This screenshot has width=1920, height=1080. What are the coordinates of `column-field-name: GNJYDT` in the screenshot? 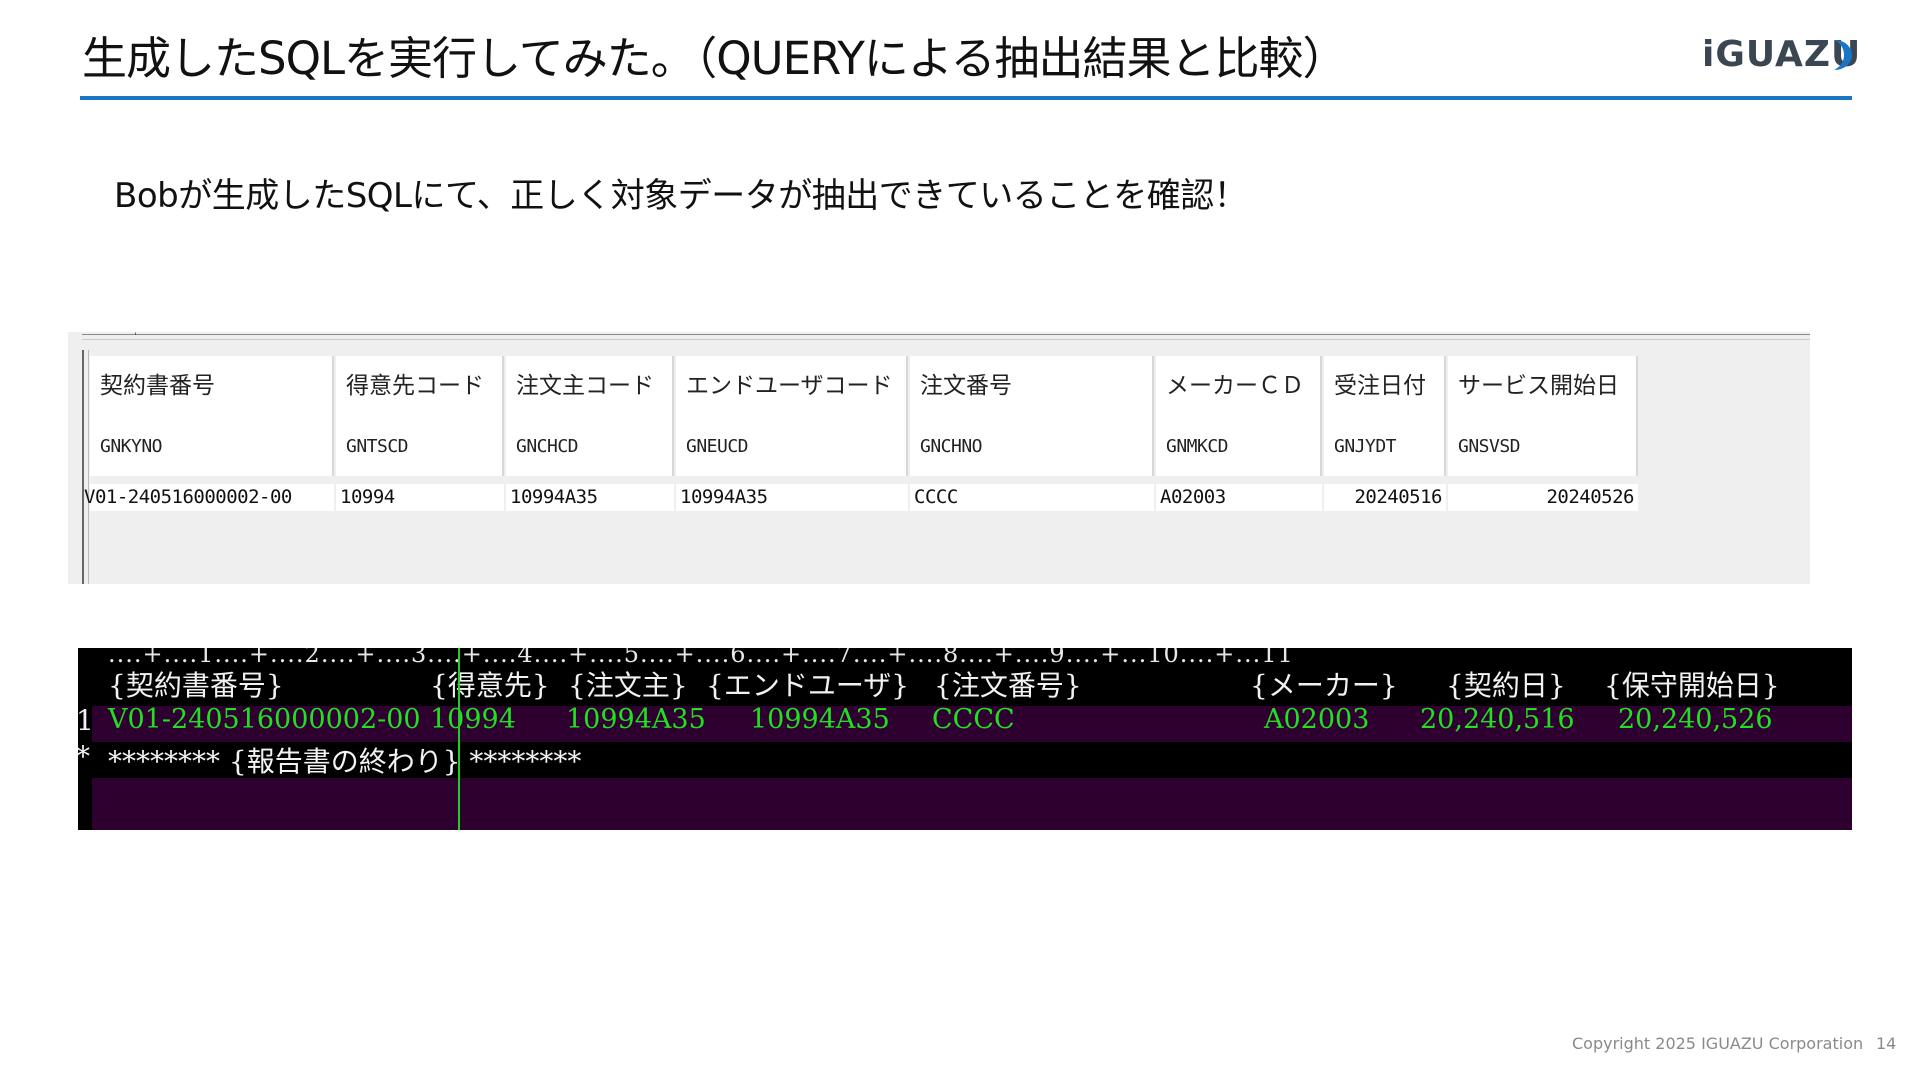 It's located at (1365, 446).